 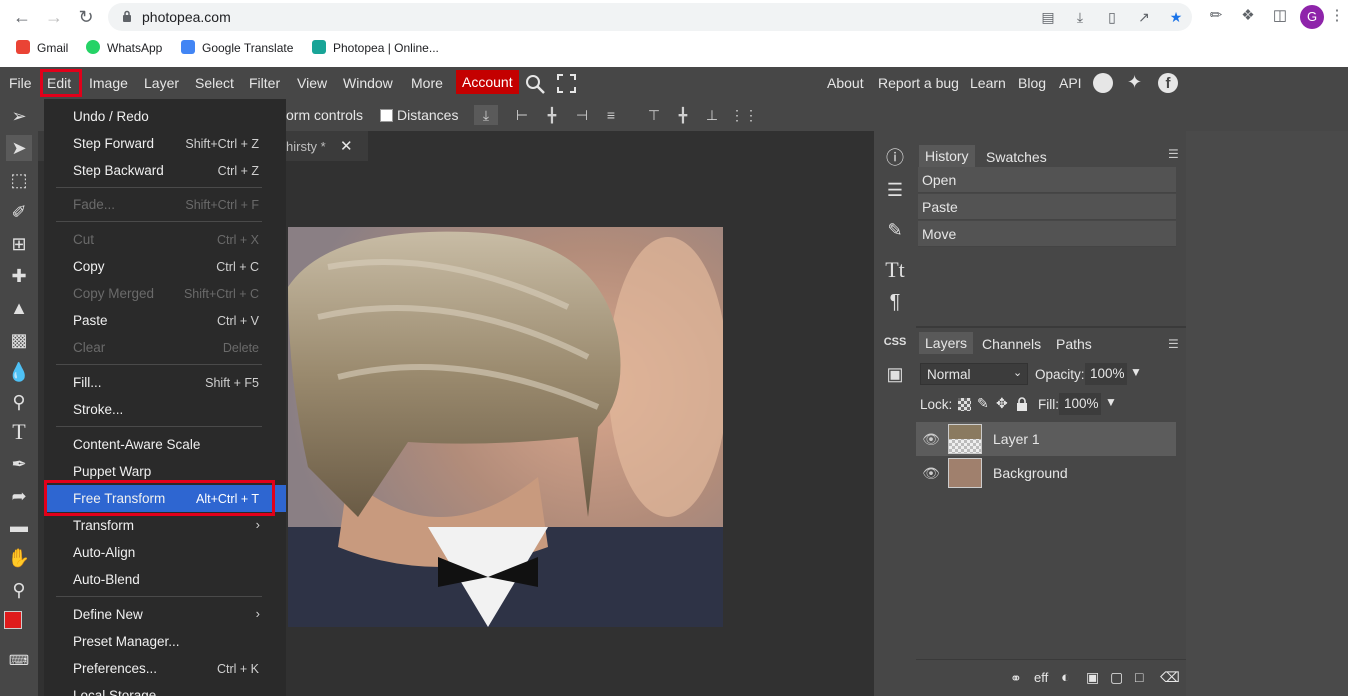 I want to click on reddit-icon, so click(x=1103, y=83).